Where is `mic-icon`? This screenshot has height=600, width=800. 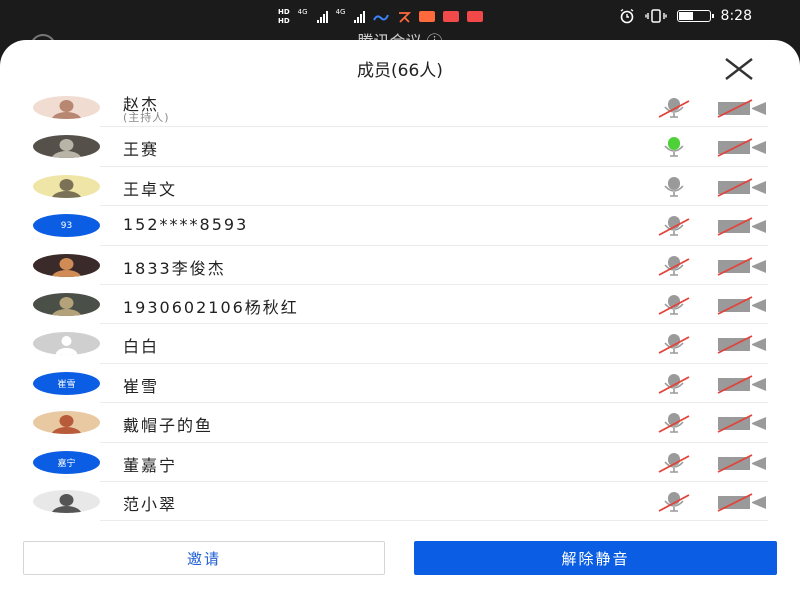 mic-icon is located at coordinates (674, 187).